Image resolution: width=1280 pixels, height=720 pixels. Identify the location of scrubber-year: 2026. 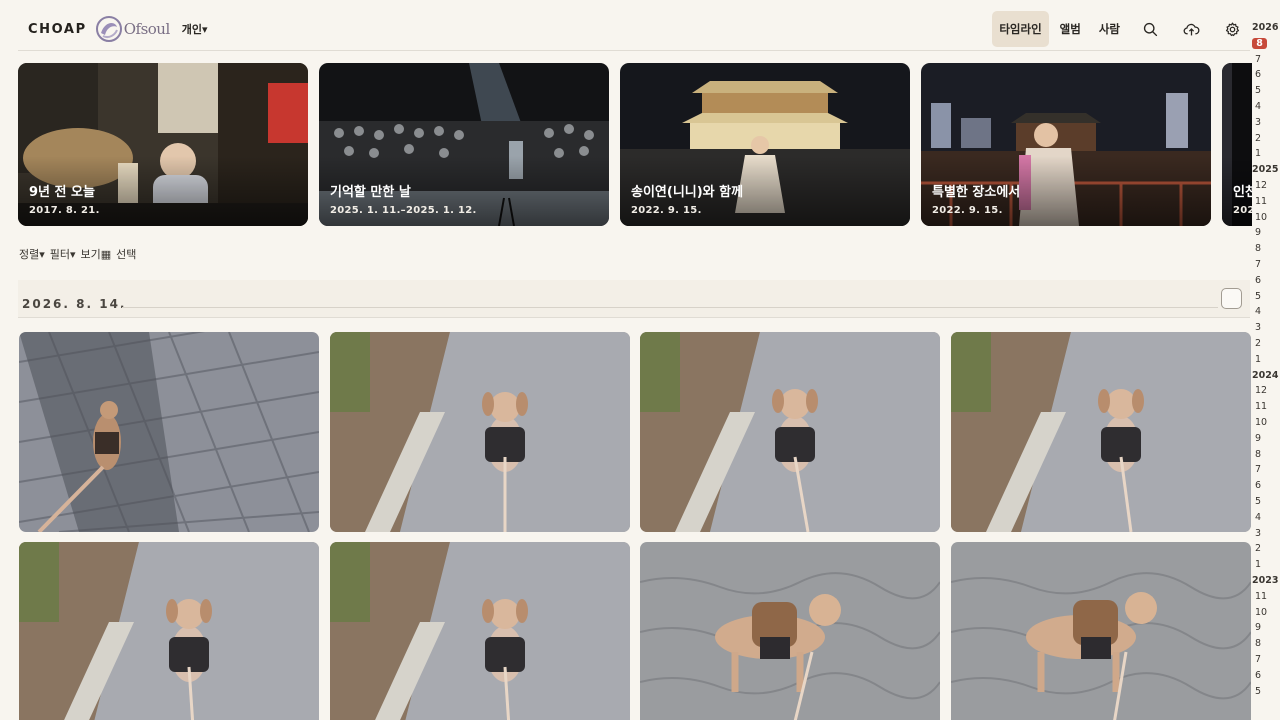
(1265, 27).